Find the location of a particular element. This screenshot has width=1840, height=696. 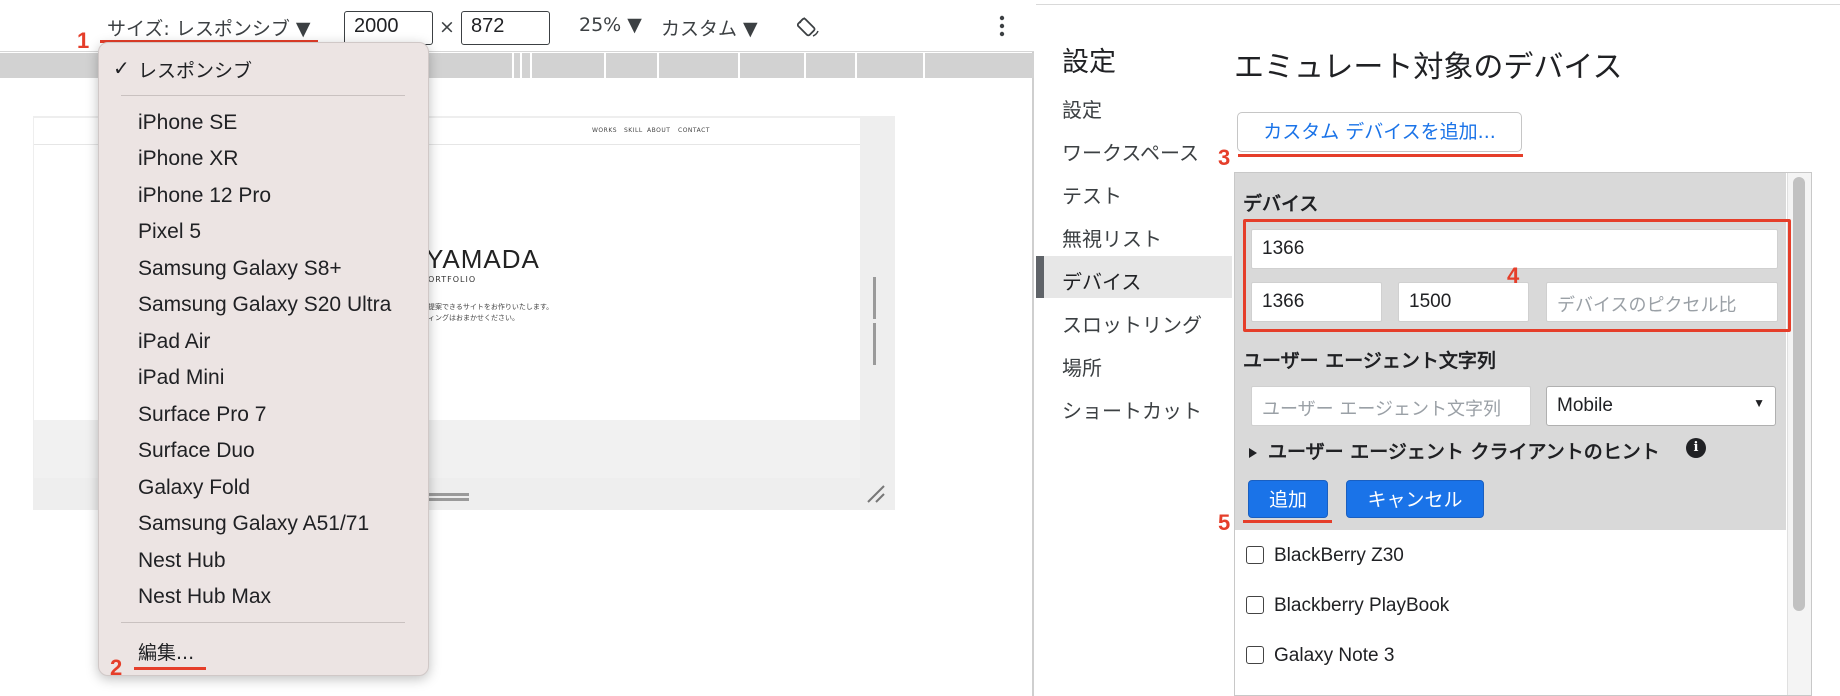

preview-name: YAMADA is located at coordinates (483, 259).